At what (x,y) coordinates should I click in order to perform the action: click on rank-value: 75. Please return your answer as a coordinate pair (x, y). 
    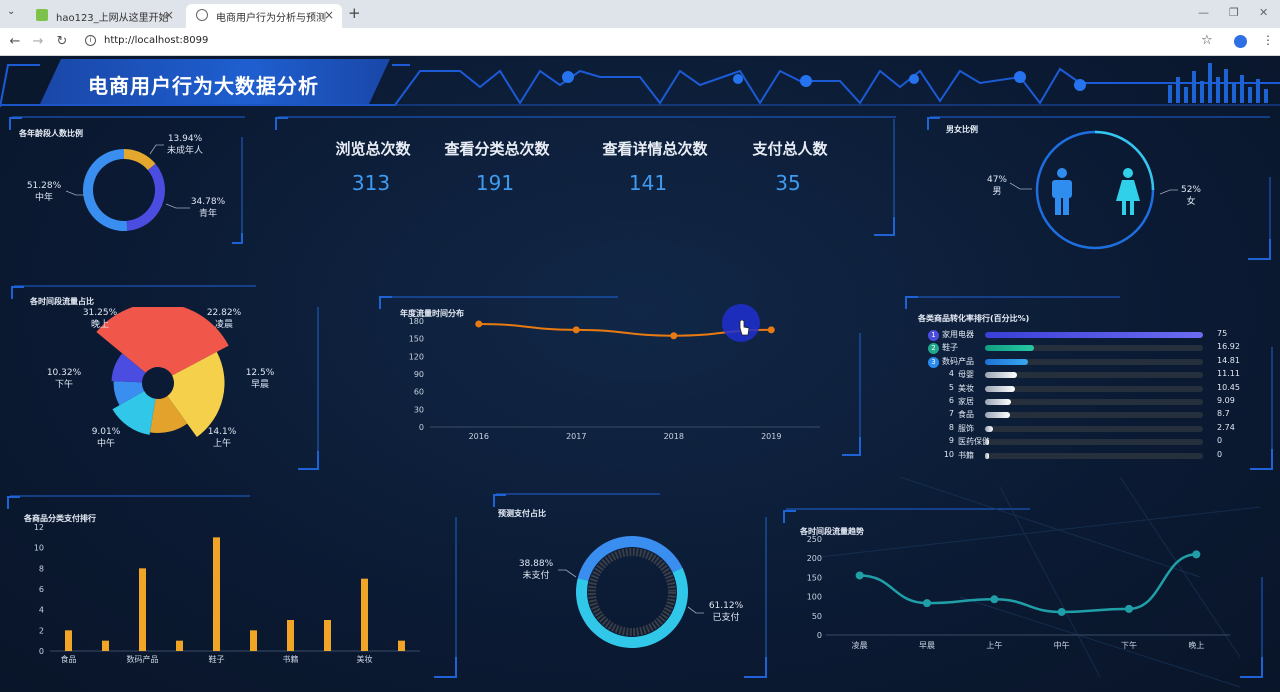
    Looking at the image, I should click on (1222, 333).